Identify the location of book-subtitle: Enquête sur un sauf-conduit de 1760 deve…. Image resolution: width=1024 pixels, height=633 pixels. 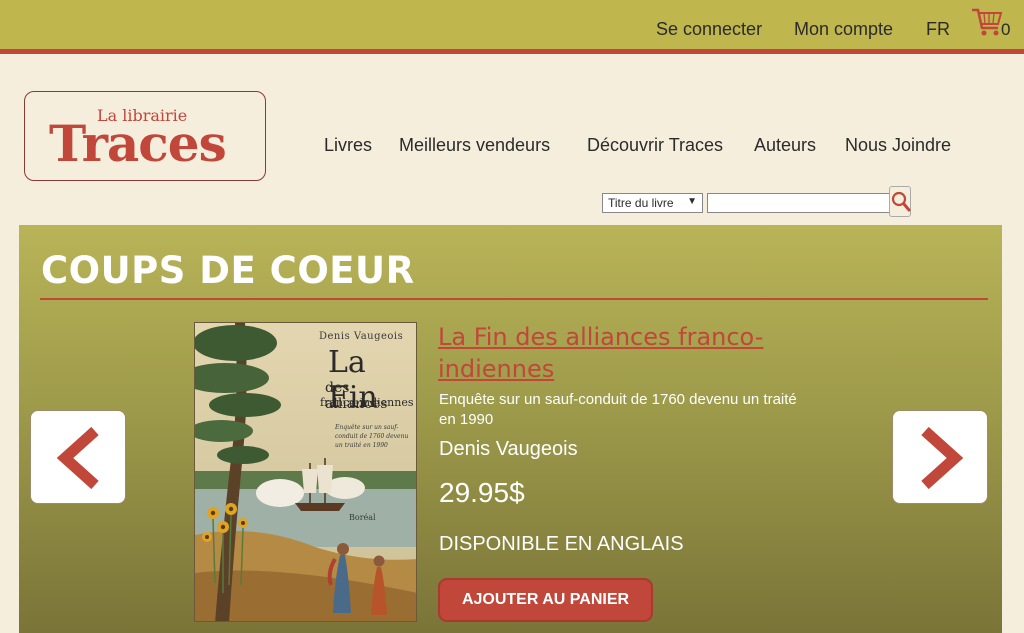
(618, 409).